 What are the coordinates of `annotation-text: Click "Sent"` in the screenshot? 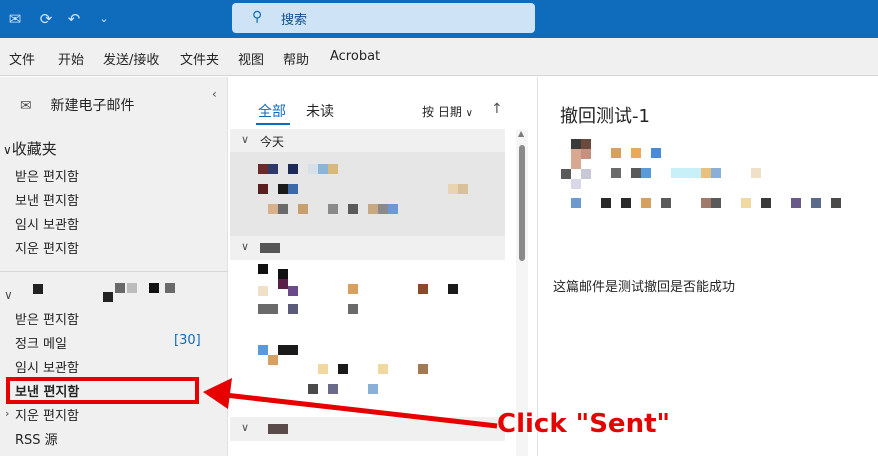 It's located at (584, 424).